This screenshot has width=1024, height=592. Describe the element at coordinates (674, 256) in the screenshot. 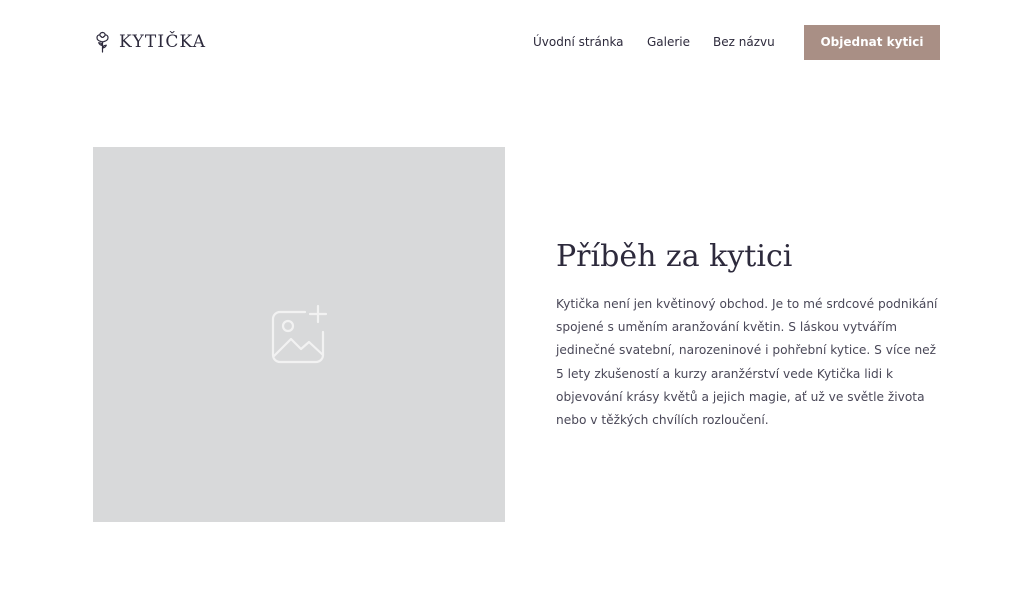

I see `story-title: Příběh za kytici` at that location.